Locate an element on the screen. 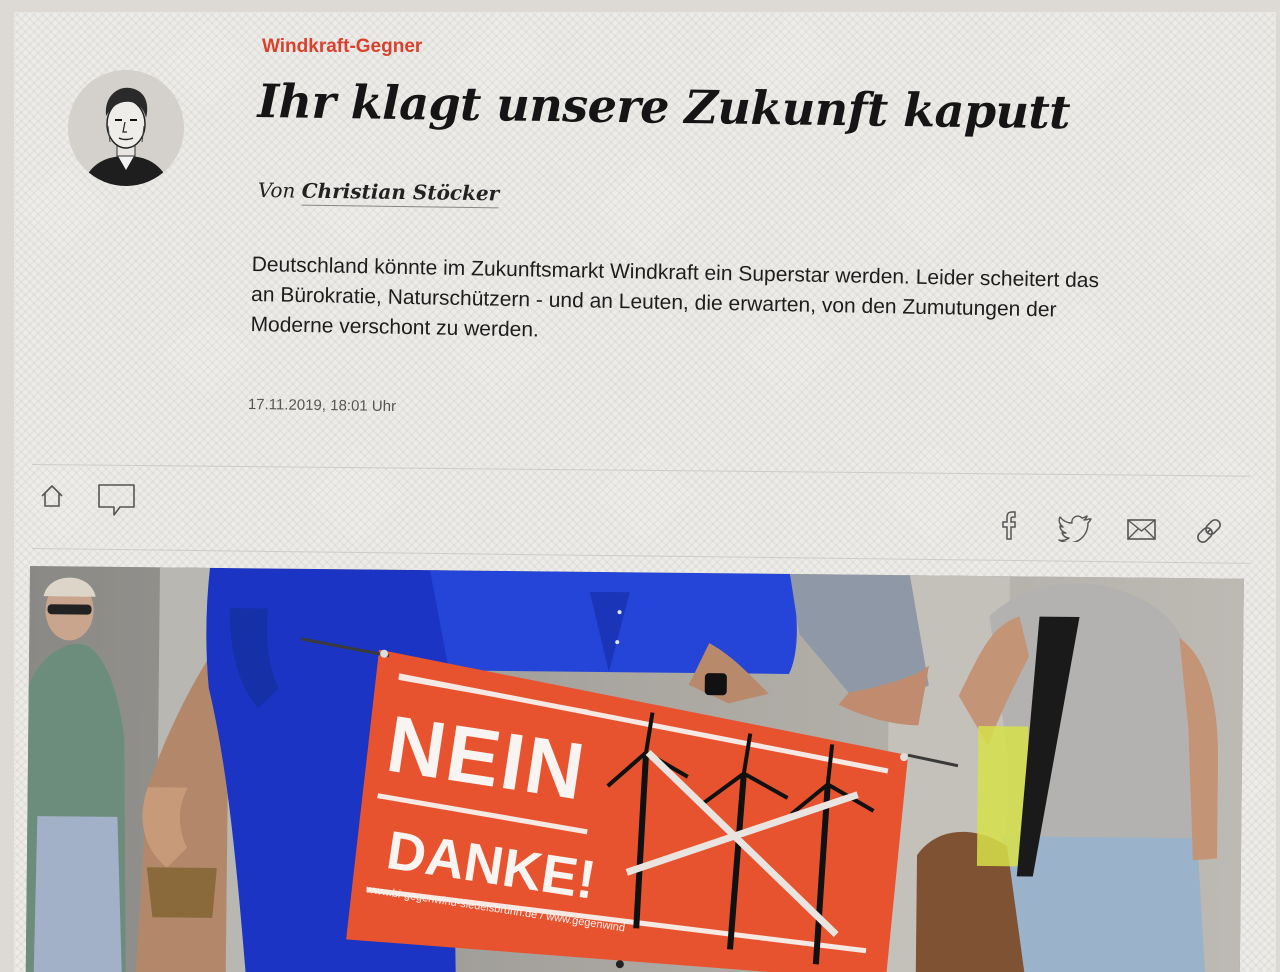 The height and width of the screenshot is (972, 1280). byline-prefix: Von is located at coordinates (276, 190).